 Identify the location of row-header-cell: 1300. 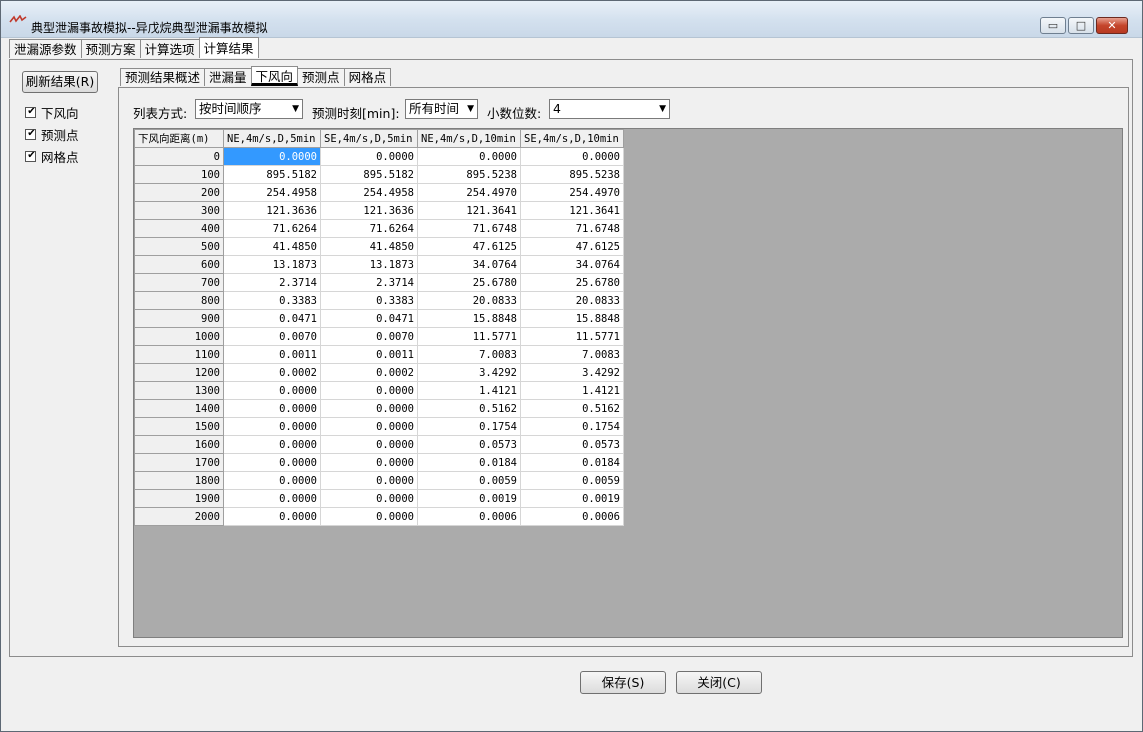
(179, 390).